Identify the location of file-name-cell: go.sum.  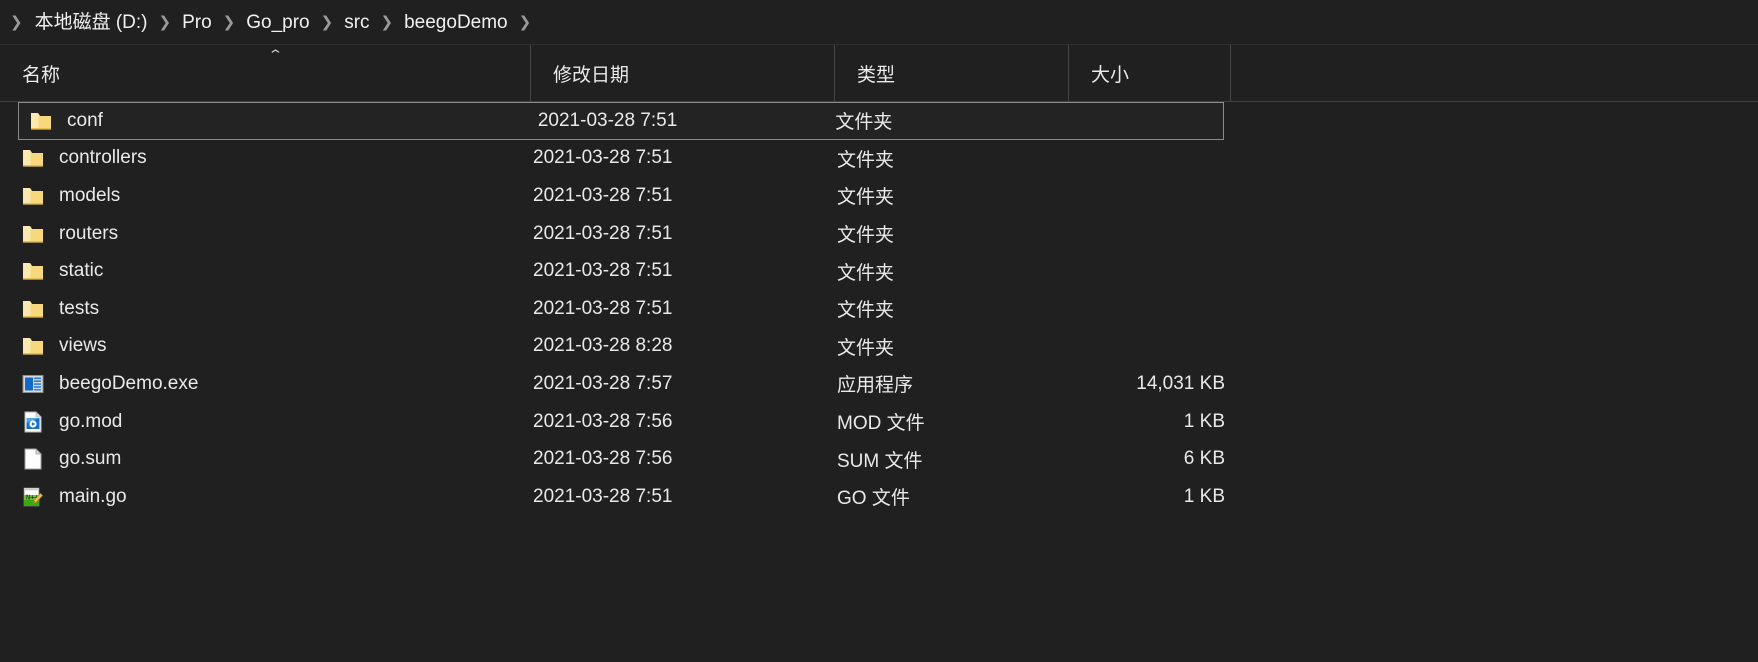
(273, 459).